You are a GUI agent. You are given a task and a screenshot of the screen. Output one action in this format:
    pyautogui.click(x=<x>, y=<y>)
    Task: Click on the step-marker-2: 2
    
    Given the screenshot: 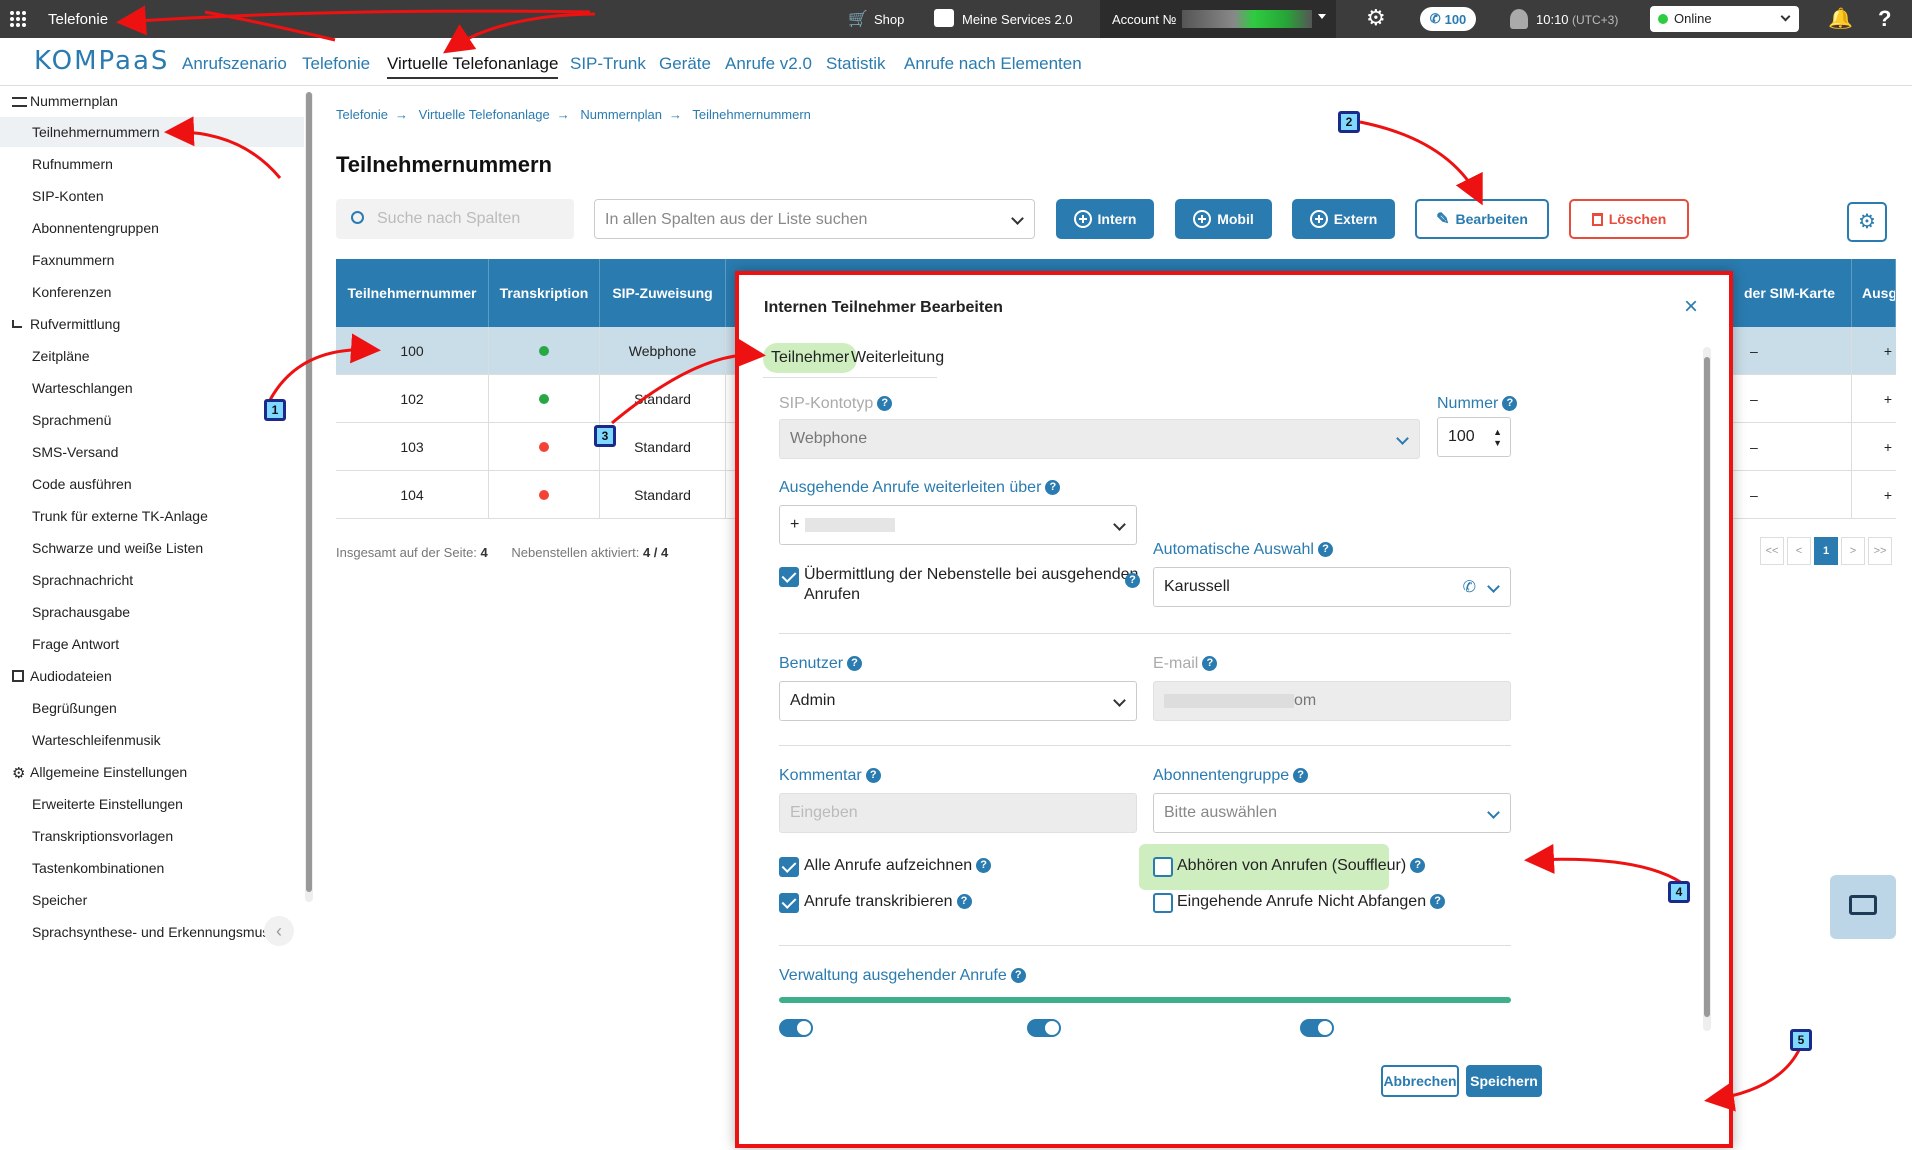 What is the action you would take?
    pyautogui.click(x=1349, y=122)
    